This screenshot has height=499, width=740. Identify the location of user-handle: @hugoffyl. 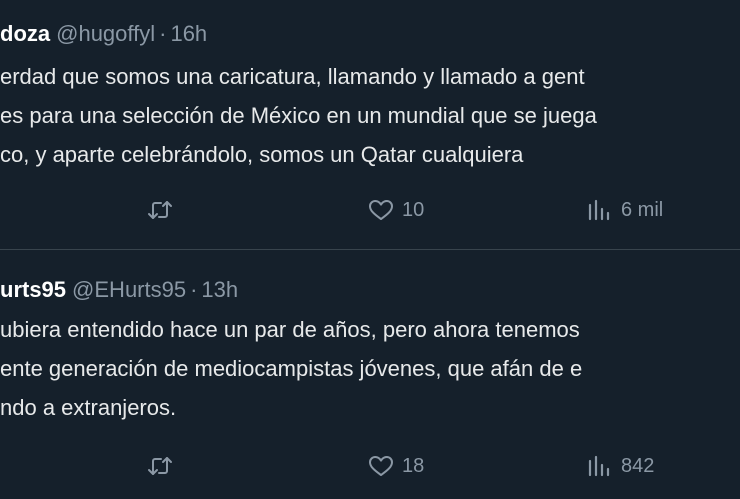
(105, 33).